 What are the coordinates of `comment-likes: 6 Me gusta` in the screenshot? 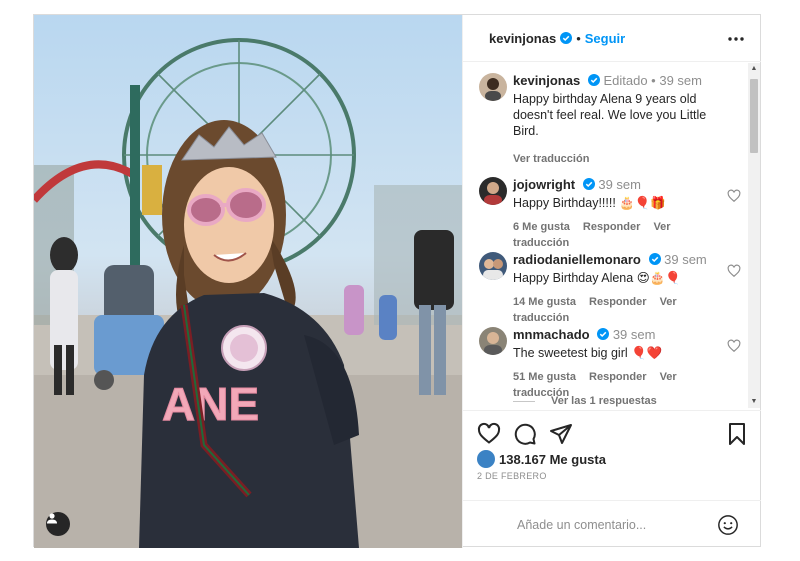 It's located at (541, 227).